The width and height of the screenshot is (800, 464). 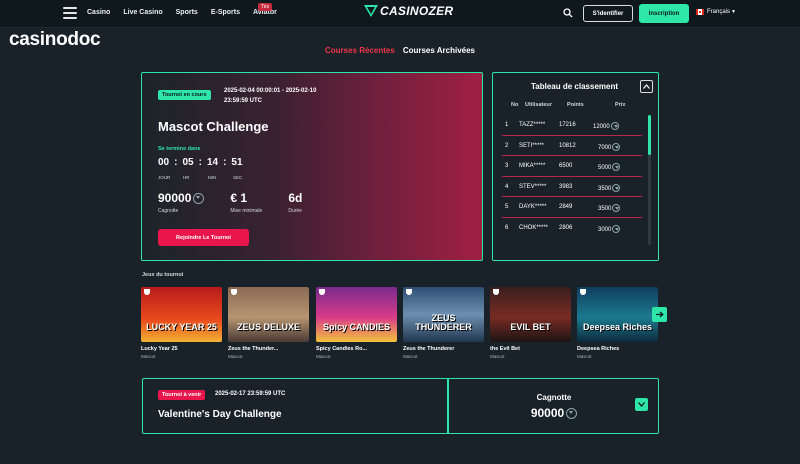 I want to click on row-points: 6500, so click(x=566, y=166).